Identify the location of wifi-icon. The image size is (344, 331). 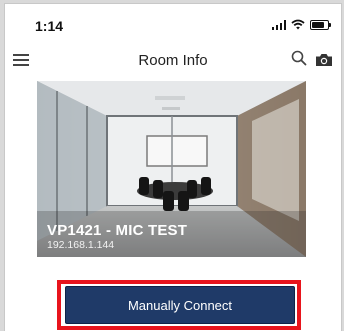
(298, 24).